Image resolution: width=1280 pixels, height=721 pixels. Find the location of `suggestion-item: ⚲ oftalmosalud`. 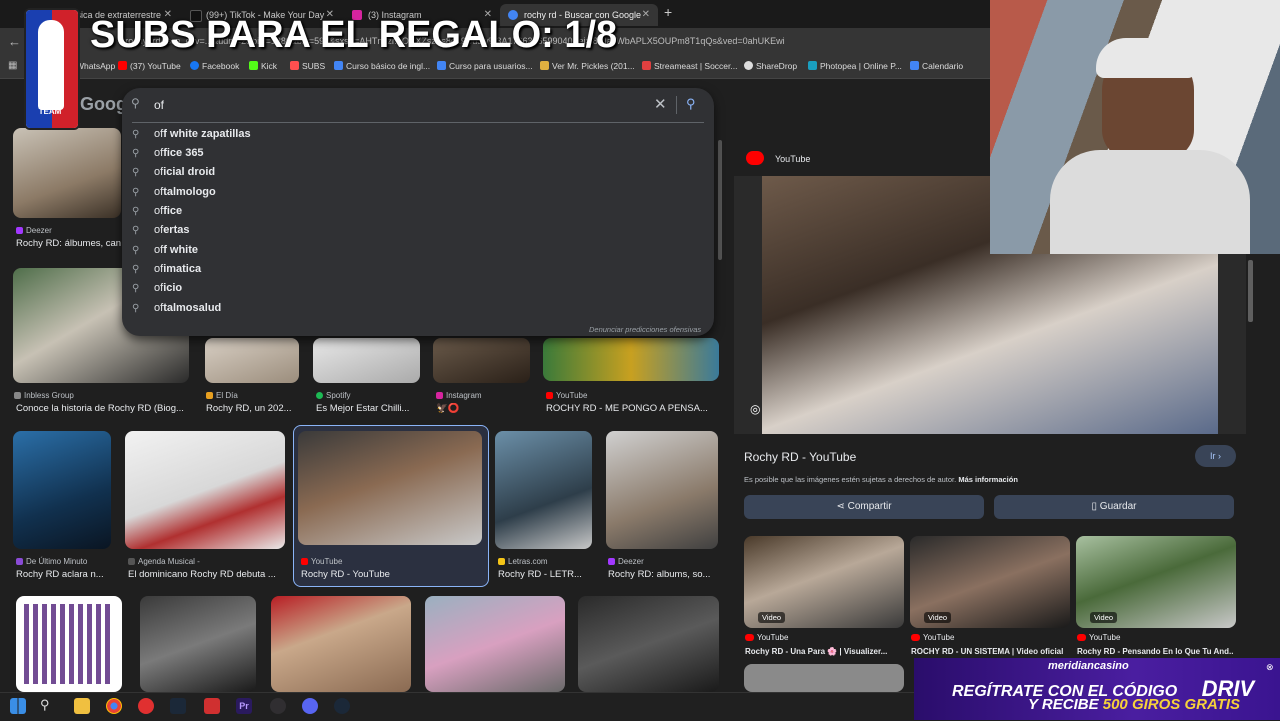

suggestion-item: ⚲ oftalmosalud is located at coordinates (176, 308).